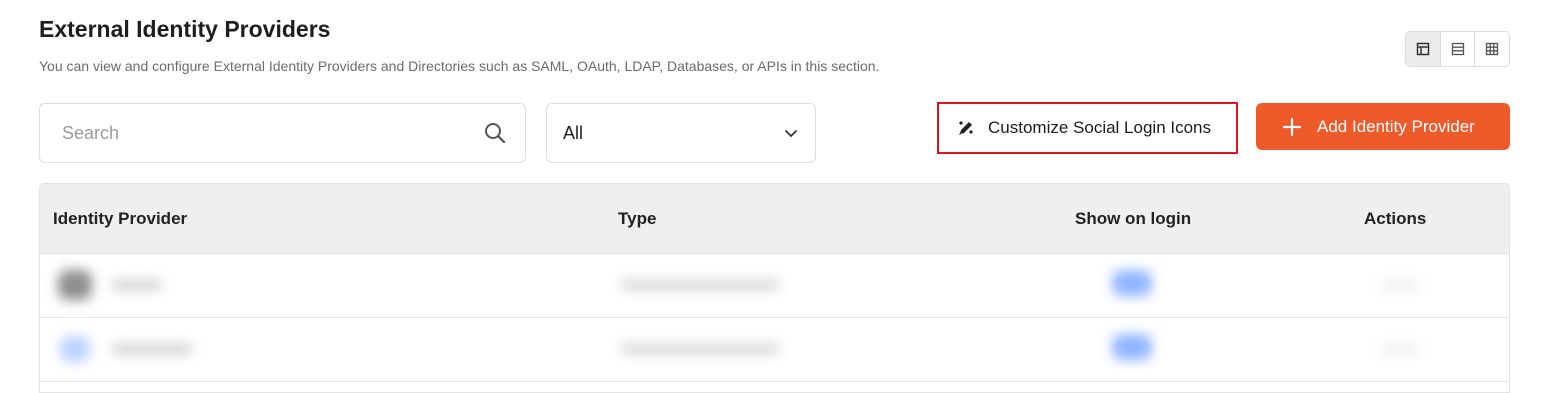 This screenshot has width=1555, height=393. Describe the element at coordinates (1133, 218) in the screenshot. I see `column-header-show-on-login: Show on login` at that location.